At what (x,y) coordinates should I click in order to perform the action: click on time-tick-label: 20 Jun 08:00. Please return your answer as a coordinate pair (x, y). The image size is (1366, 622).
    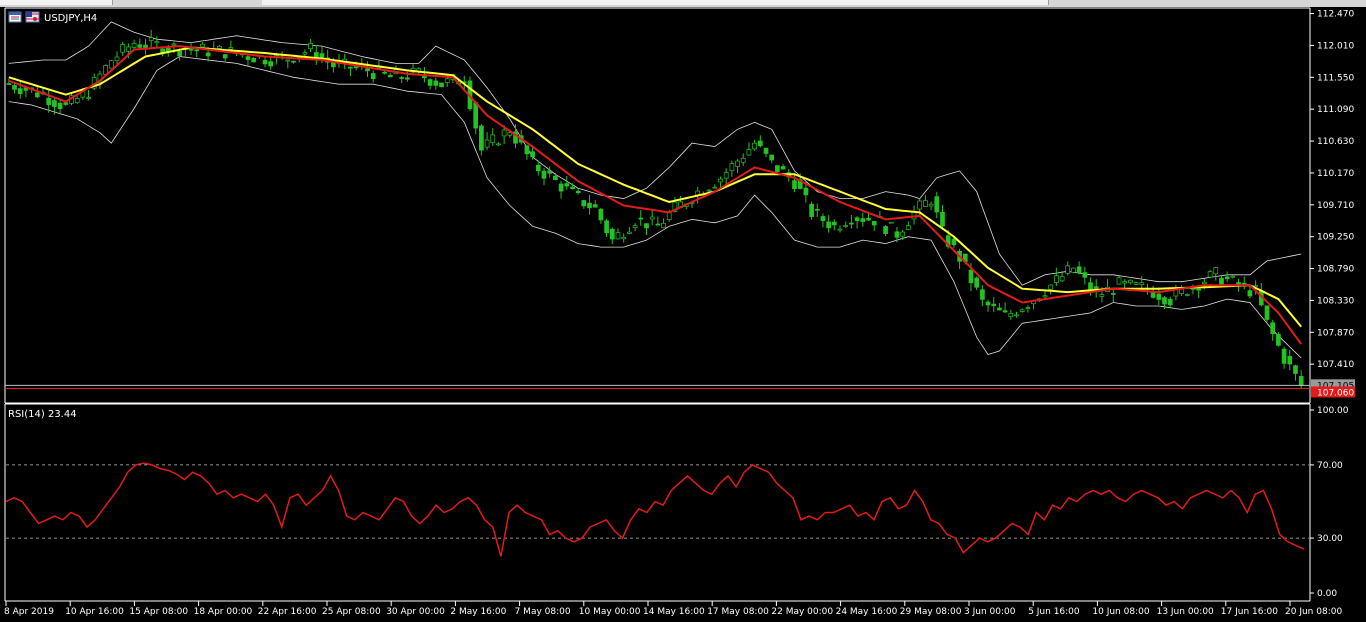
    Looking at the image, I should click on (1313, 612).